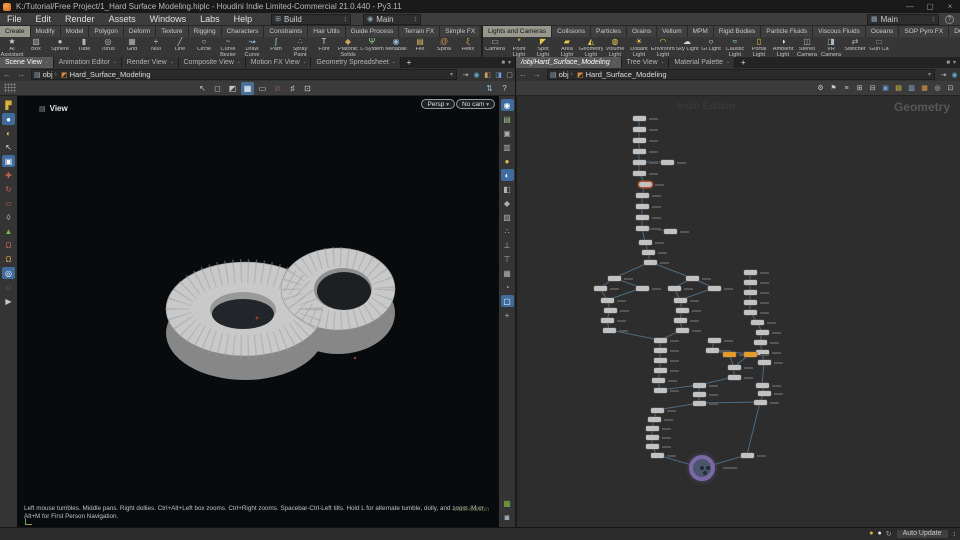 This screenshot has height=540, width=960. What do you see at coordinates (8, 175) in the screenshot?
I see `translate-handle-icon: ✚` at bounding box center [8, 175].